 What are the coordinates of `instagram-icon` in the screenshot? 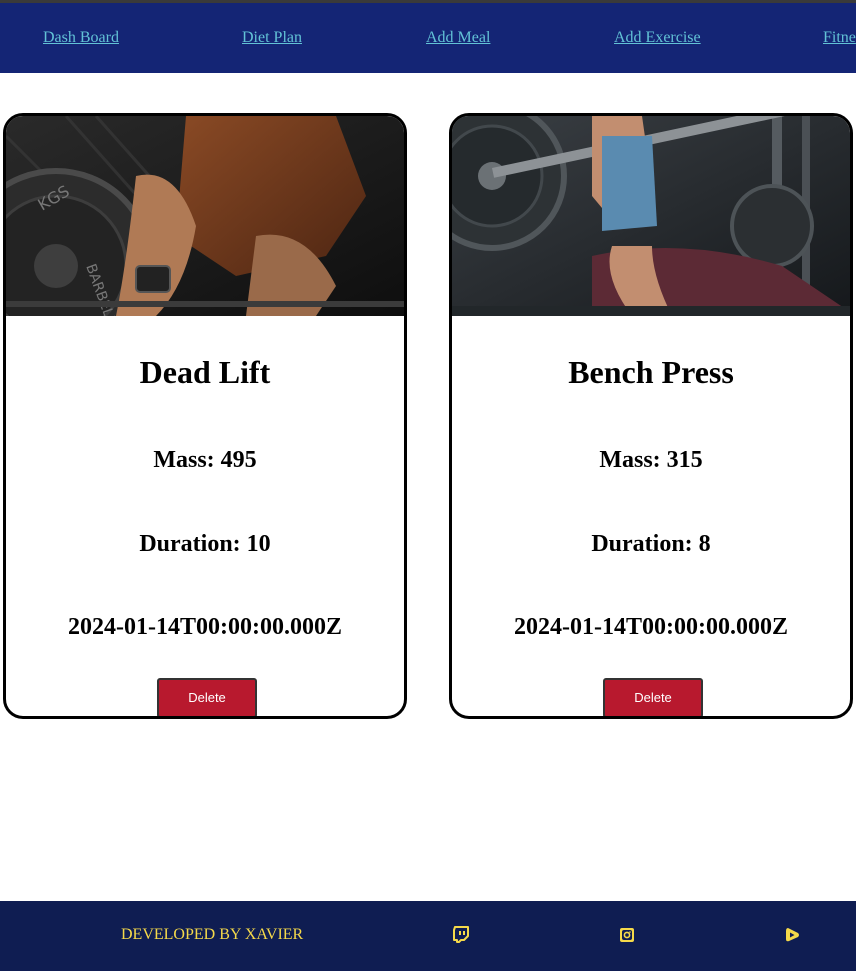 It's located at (627, 935).